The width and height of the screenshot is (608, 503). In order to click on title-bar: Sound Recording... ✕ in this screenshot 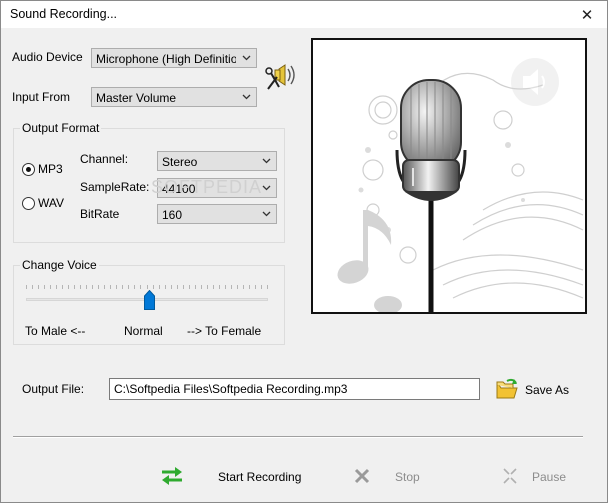, I will do `click(304, 14)`.